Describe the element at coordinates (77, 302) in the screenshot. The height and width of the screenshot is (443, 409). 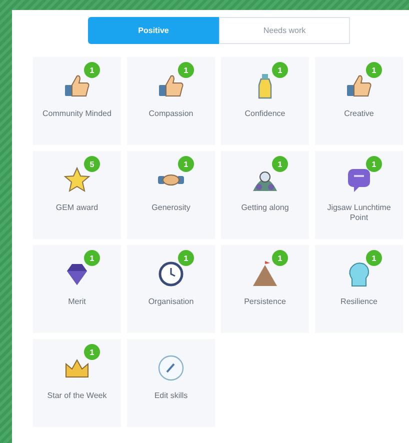
I see `skill-label: Merit` at that location.